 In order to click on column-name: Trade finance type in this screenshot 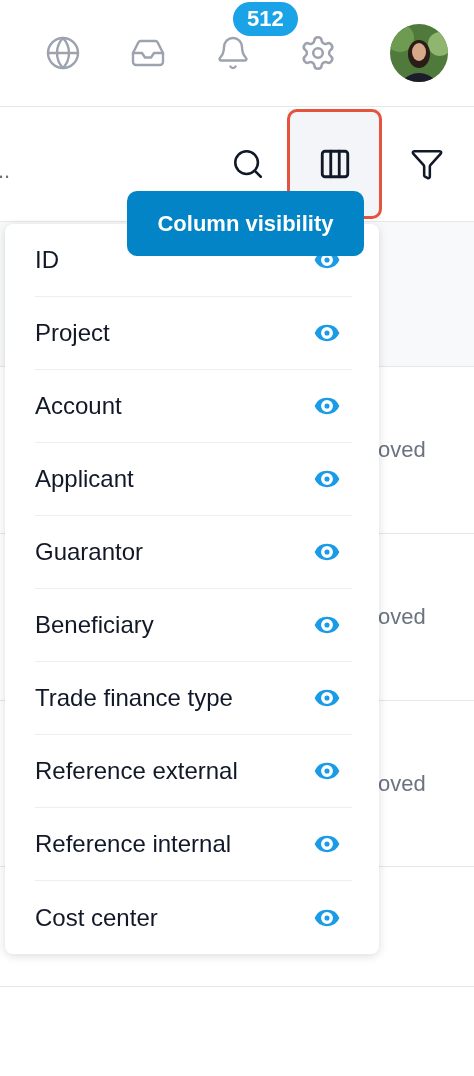, I will do `click(134, 698)`.